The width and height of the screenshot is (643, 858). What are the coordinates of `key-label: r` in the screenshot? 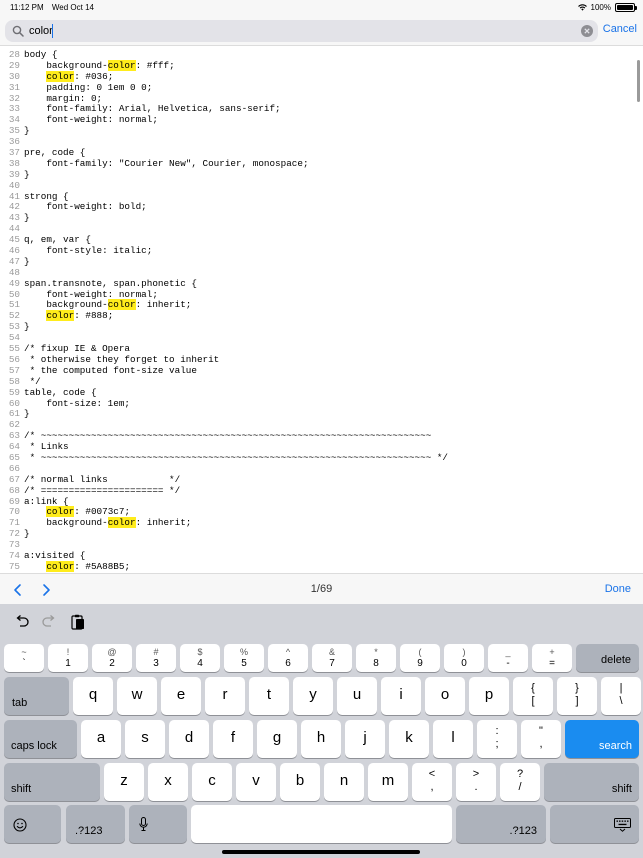 It's located at (225, 694).